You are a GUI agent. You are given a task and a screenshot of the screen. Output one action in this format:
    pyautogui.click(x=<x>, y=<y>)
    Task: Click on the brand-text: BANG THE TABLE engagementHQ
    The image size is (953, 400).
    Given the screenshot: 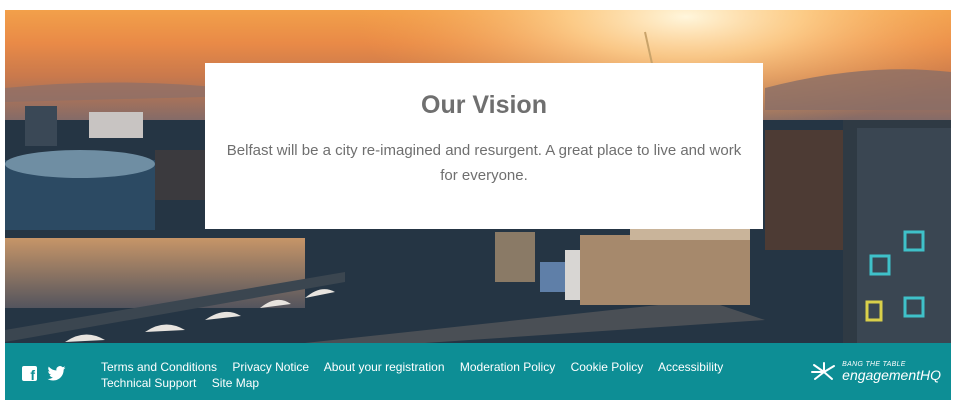 What is the action you would take?
    pyautogui.click(x=891, y=371)
    